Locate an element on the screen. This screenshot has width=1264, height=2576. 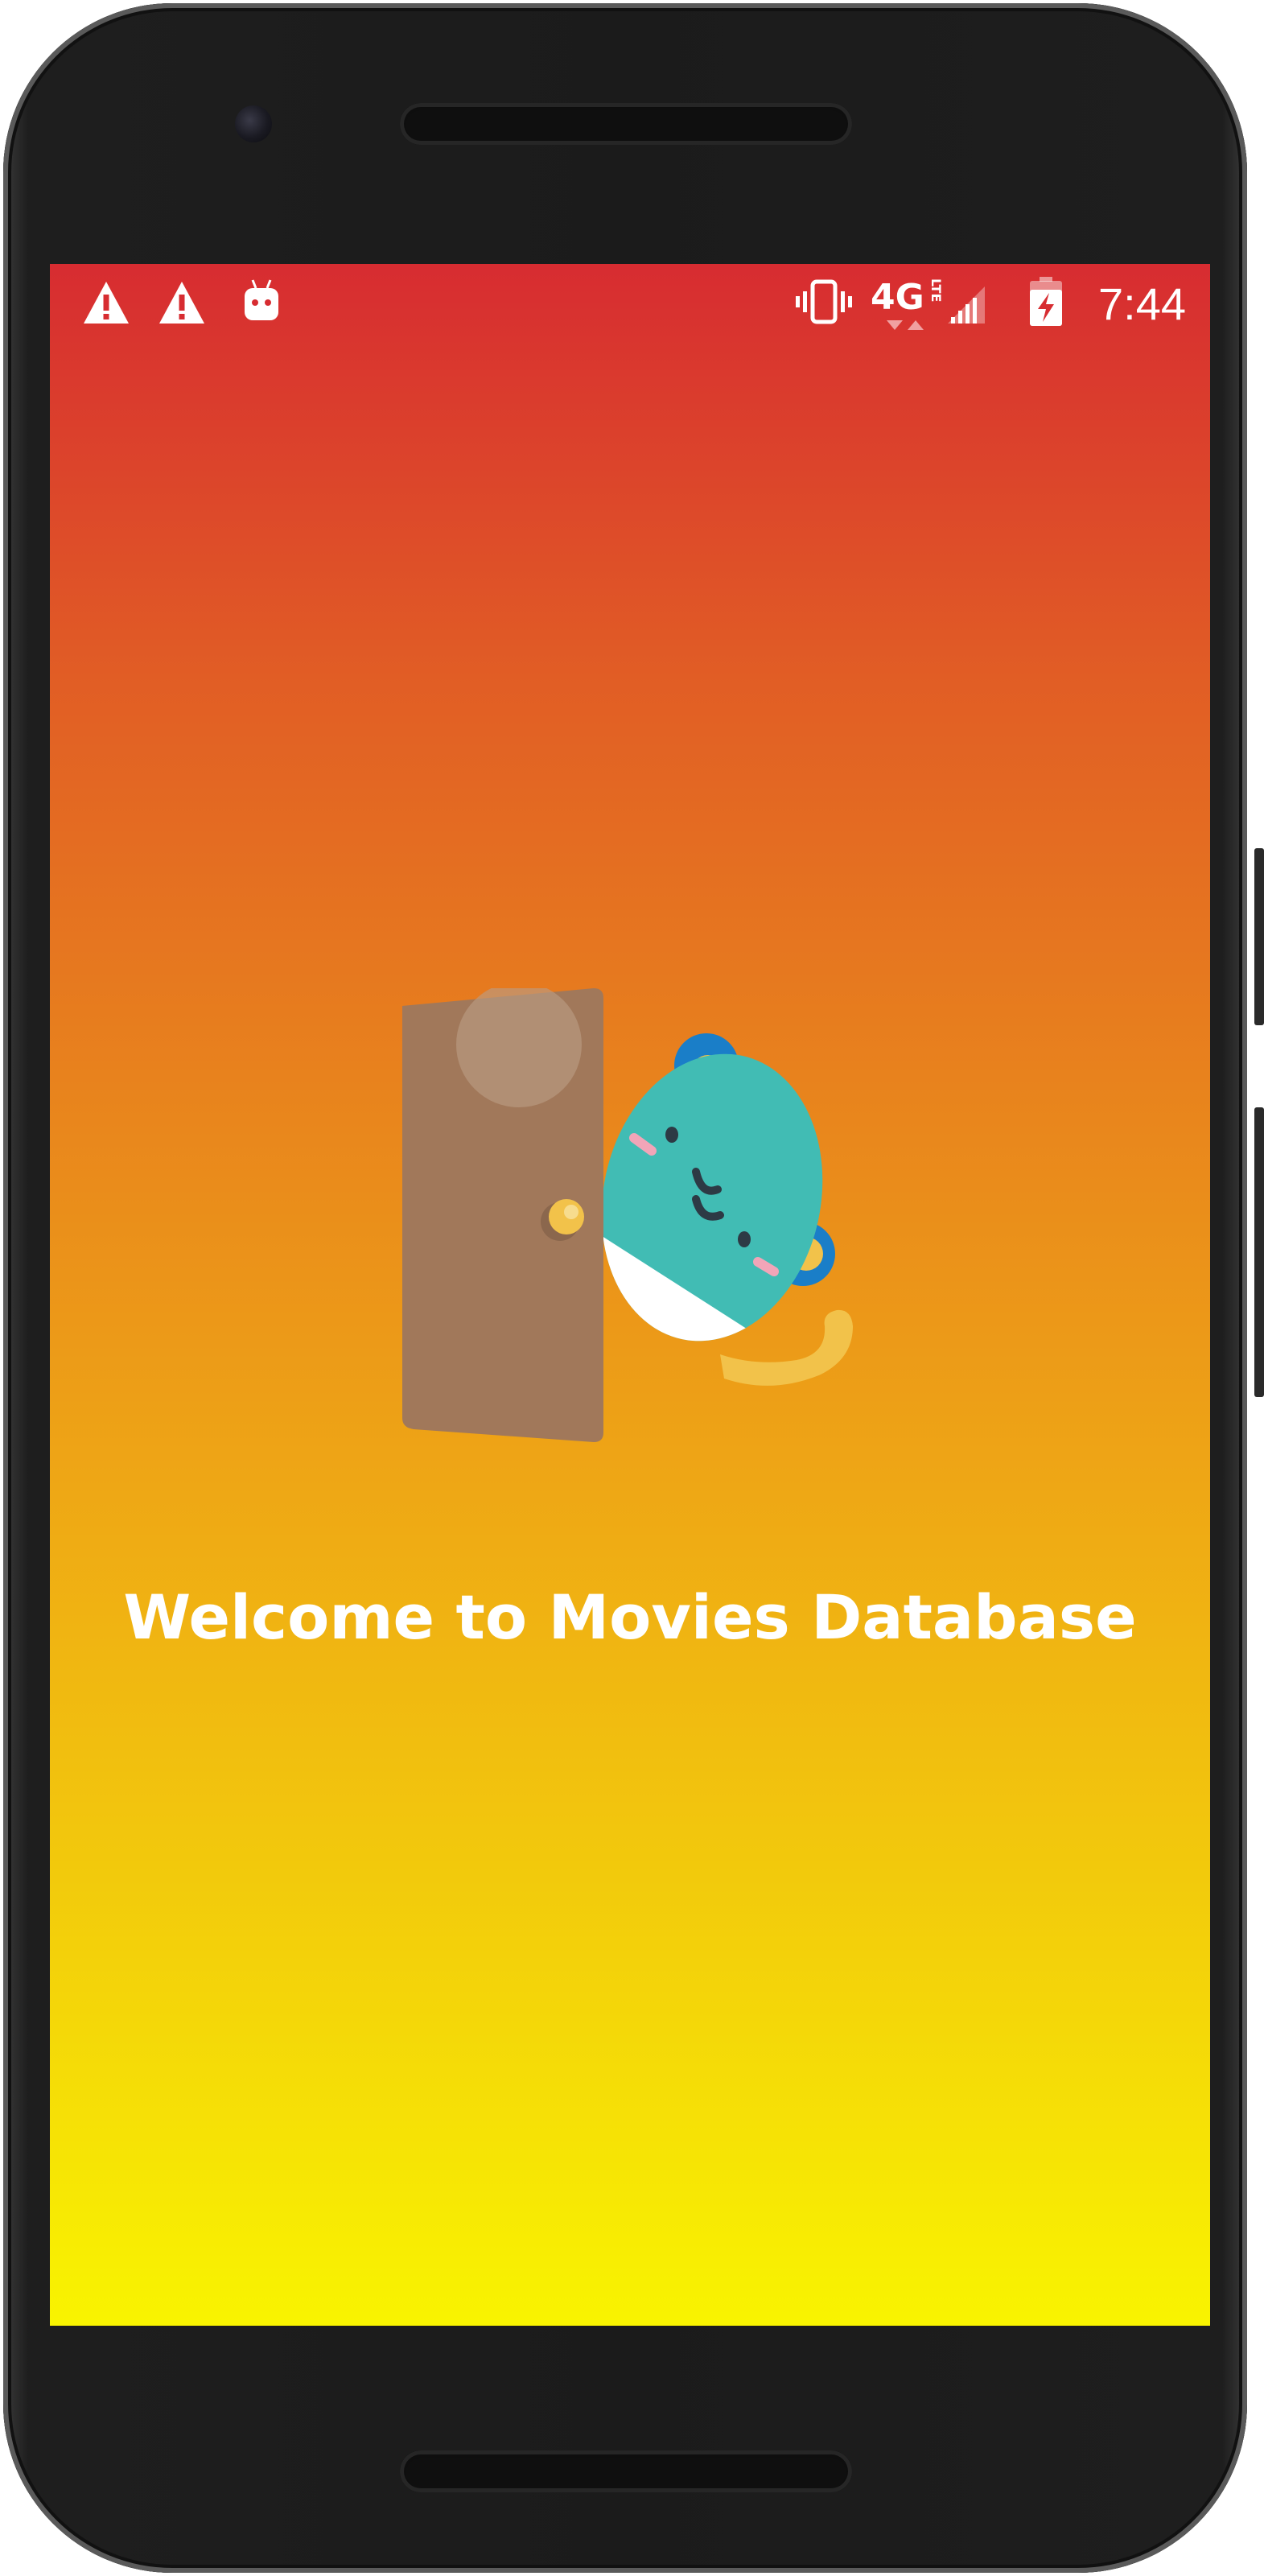
monkey-peeking-door-illustration is located at coordinates (627, 1215).